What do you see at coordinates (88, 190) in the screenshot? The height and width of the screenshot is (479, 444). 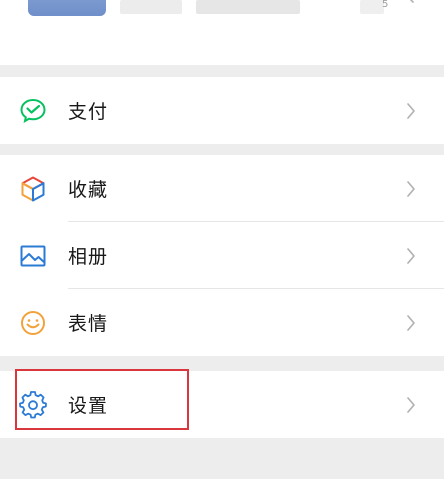 I see `menu-item-label: 收藏` at bounding box center [88, 190].